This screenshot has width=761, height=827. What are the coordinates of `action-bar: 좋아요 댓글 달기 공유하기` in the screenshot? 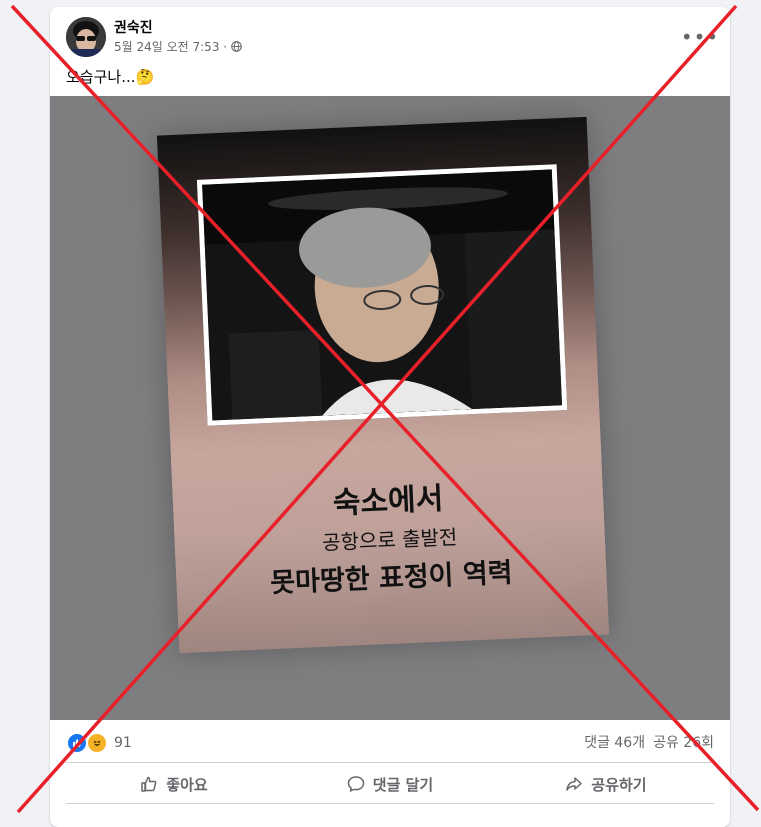 It's located at (390, 784).